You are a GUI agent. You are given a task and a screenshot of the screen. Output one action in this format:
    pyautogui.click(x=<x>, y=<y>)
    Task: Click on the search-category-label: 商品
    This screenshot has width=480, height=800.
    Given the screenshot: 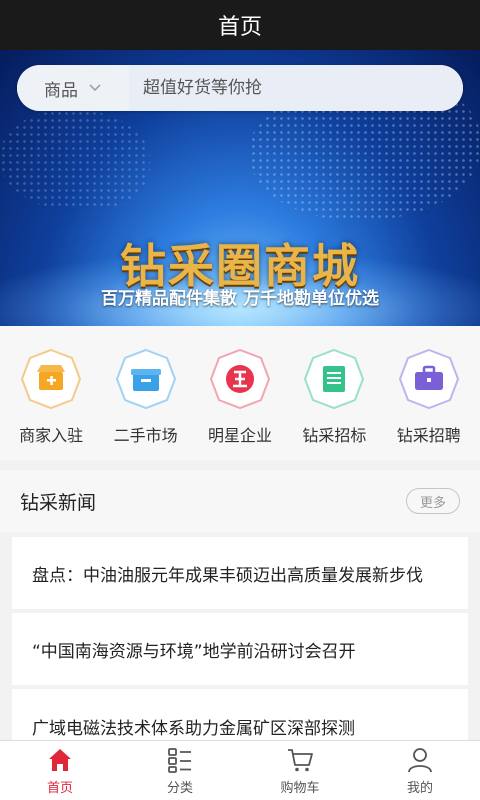 What is the action you would take?
    pyautogui.click(x=61, y=90)
    